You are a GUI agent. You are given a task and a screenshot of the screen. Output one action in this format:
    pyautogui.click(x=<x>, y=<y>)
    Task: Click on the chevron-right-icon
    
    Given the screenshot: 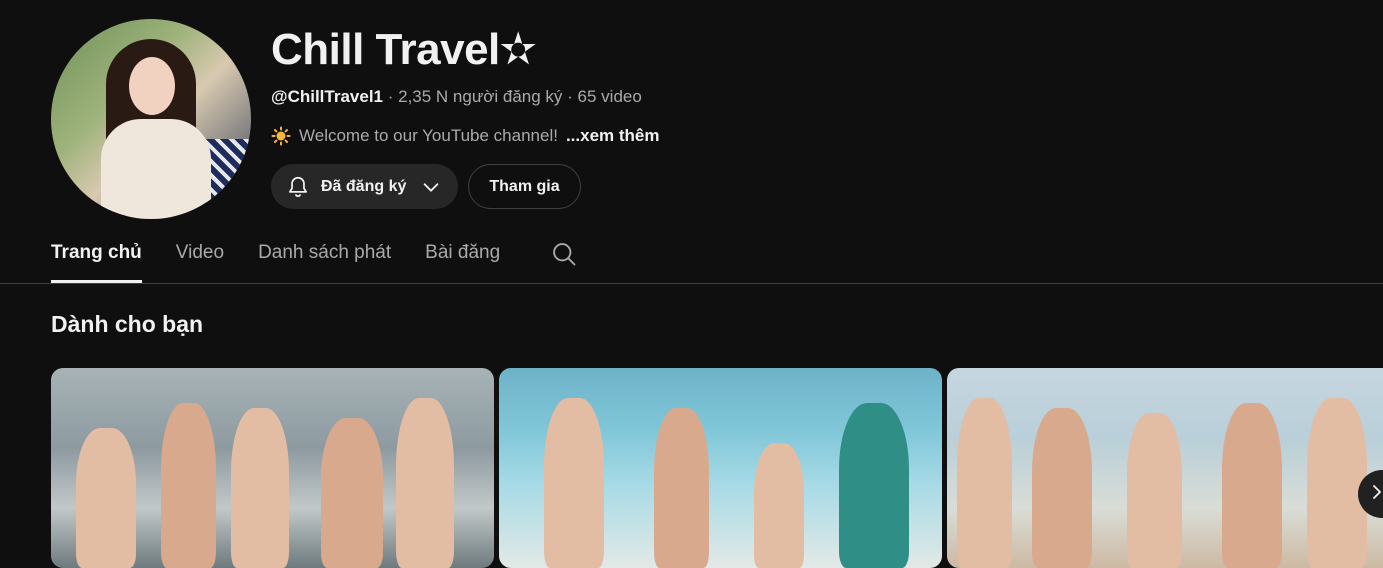 What is the action you would take?
    pyautogui.click(x=1375, y=494)
    